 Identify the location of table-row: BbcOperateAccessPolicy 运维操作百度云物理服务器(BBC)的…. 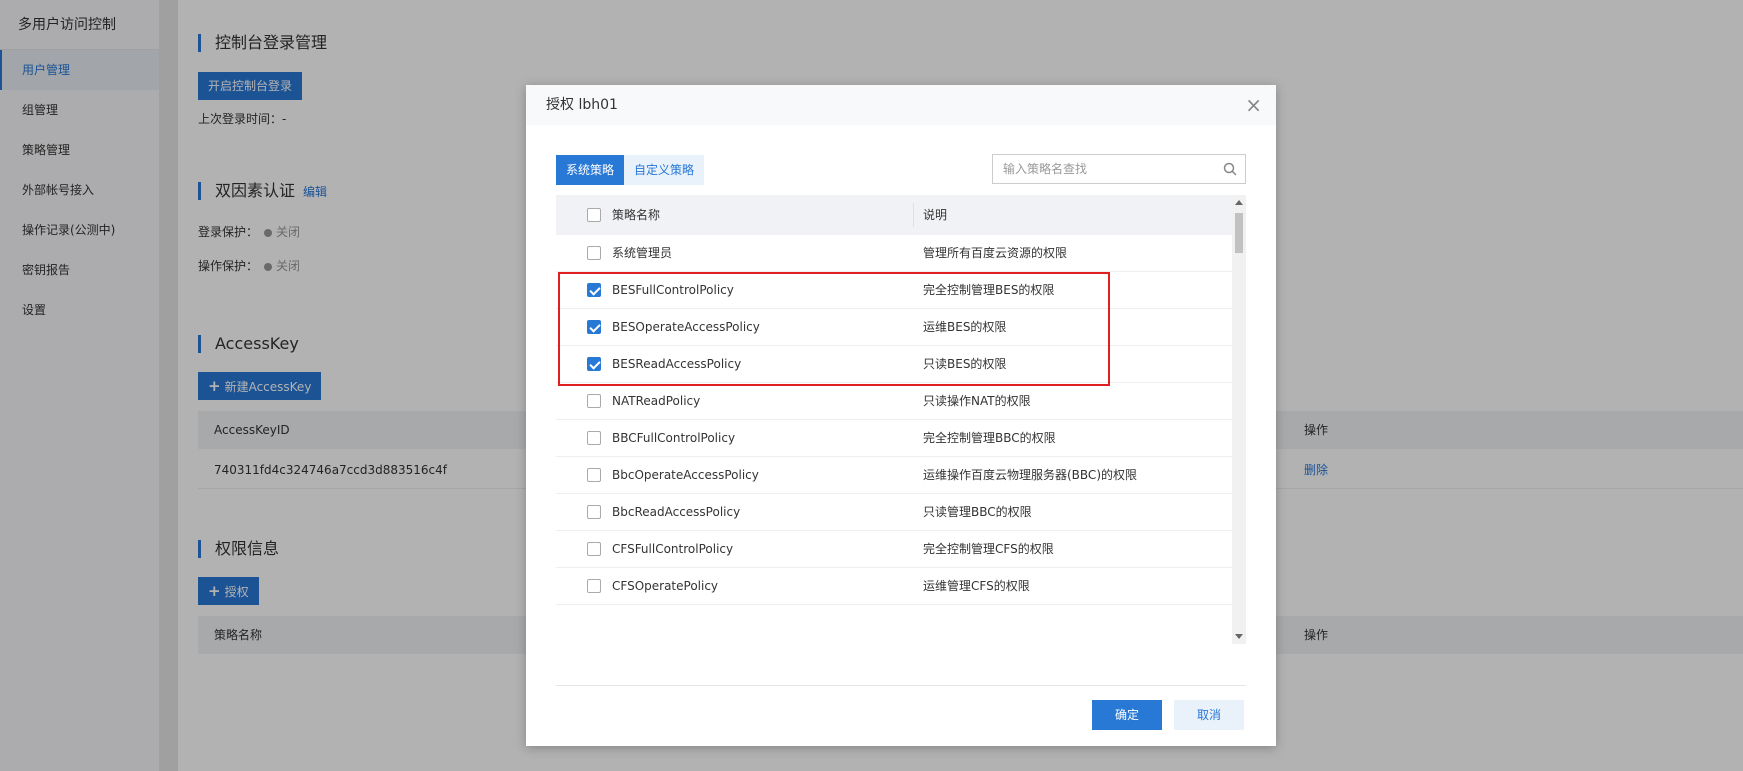
(894, 475).